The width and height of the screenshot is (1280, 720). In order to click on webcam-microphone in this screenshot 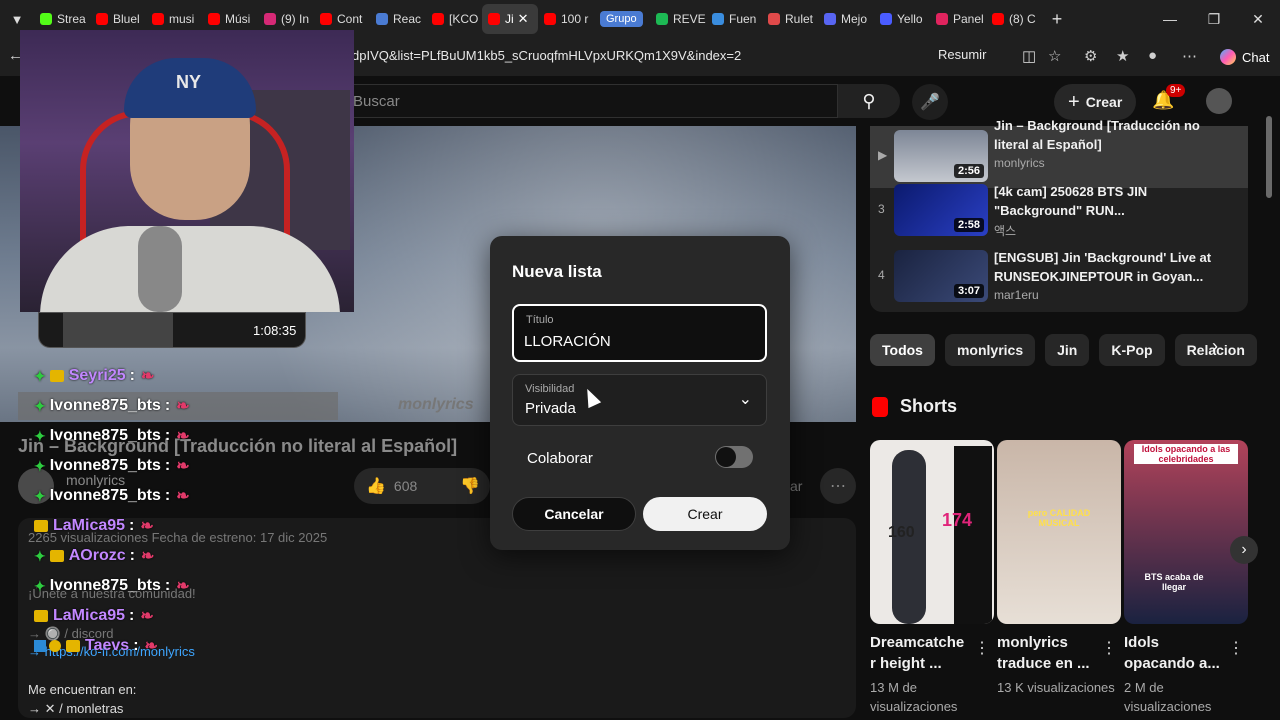, I will do `click(160, 269)`.